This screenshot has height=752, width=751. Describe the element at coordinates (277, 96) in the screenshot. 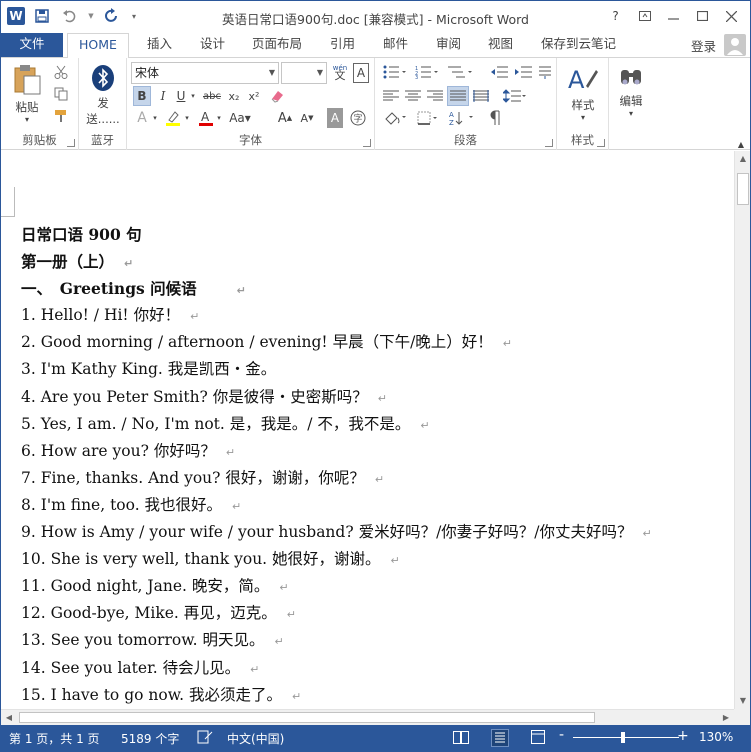

I see `clear-formatting-icon` at that location.